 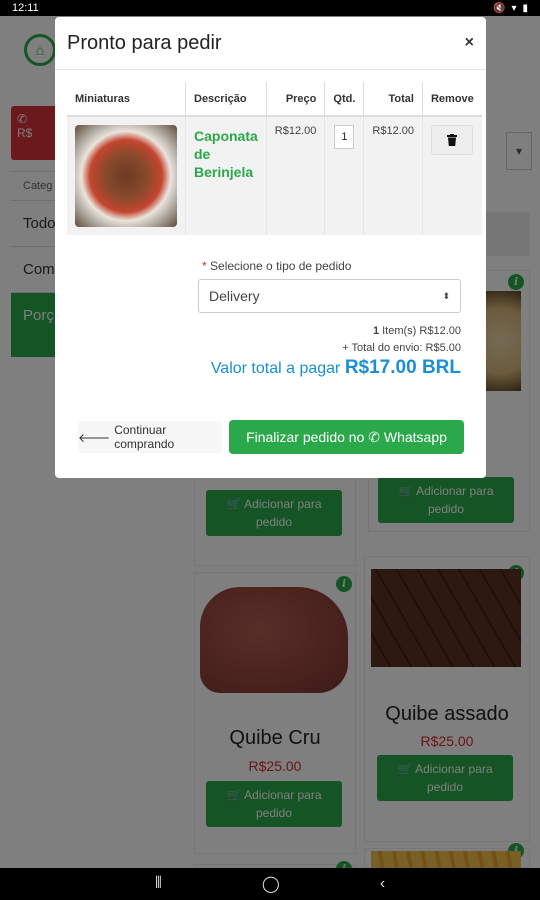 I want to click on continue-shopping-button: 🡐 Continuar comprando, so click(x=150, y=437).